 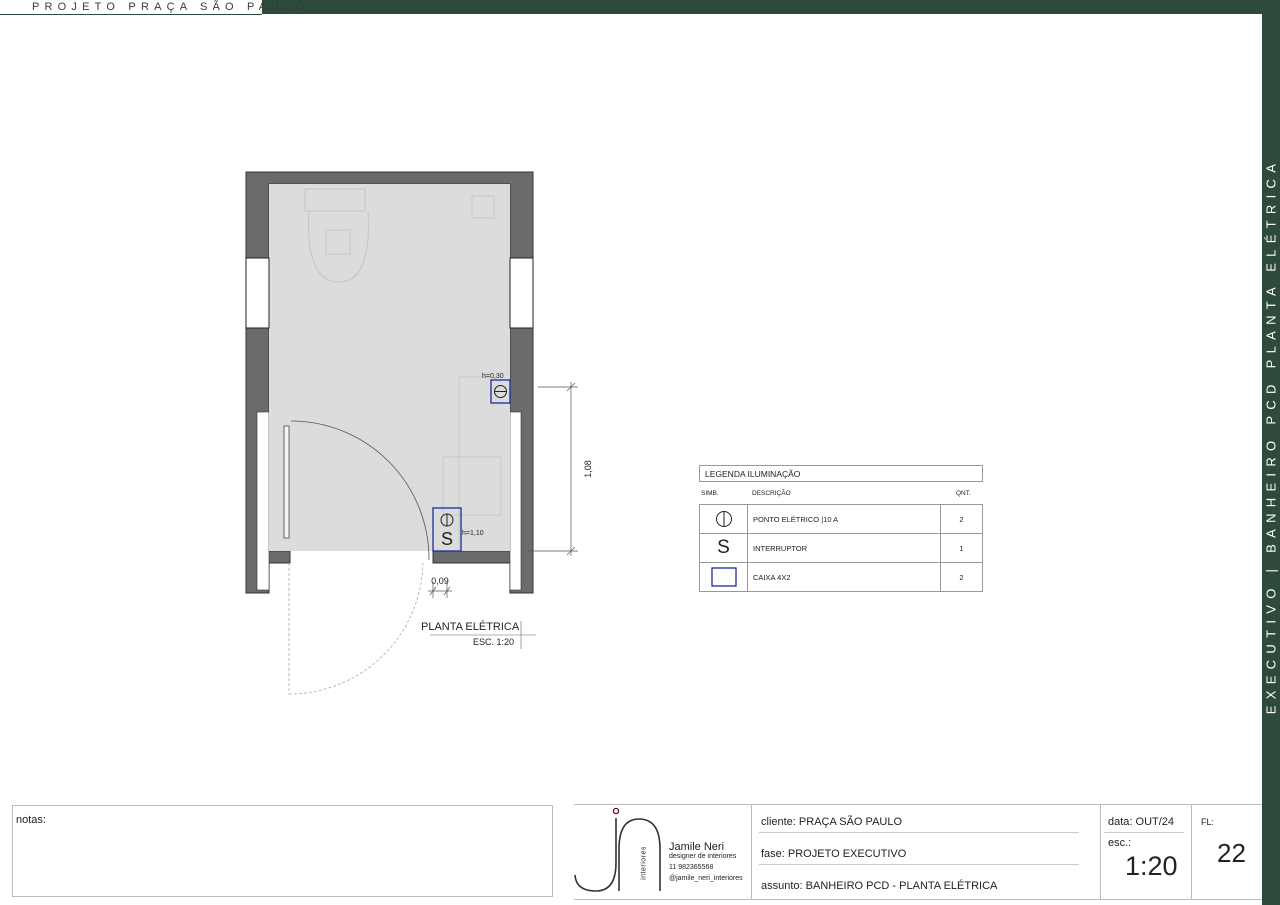 What do you see at coordinates (263, 501) in the screenshot?
I see `wall-recess-left` at bounding box center [263, 501].